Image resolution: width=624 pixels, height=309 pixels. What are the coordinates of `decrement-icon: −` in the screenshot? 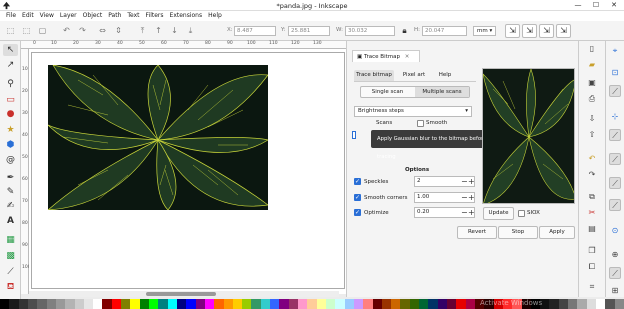 It's located at (464, 181).